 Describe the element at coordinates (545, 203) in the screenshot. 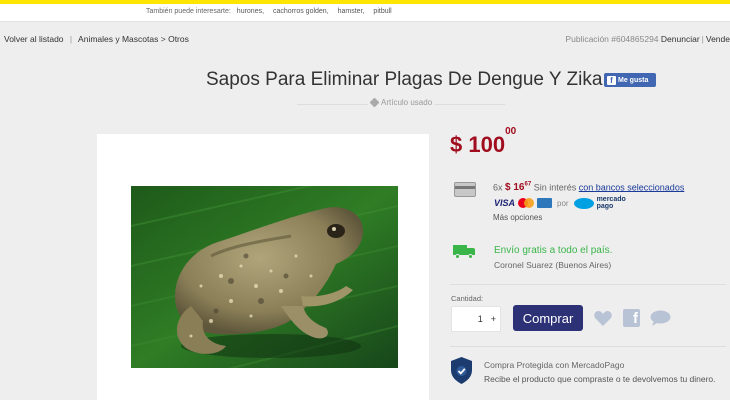

I see `amex-logo` at that location.